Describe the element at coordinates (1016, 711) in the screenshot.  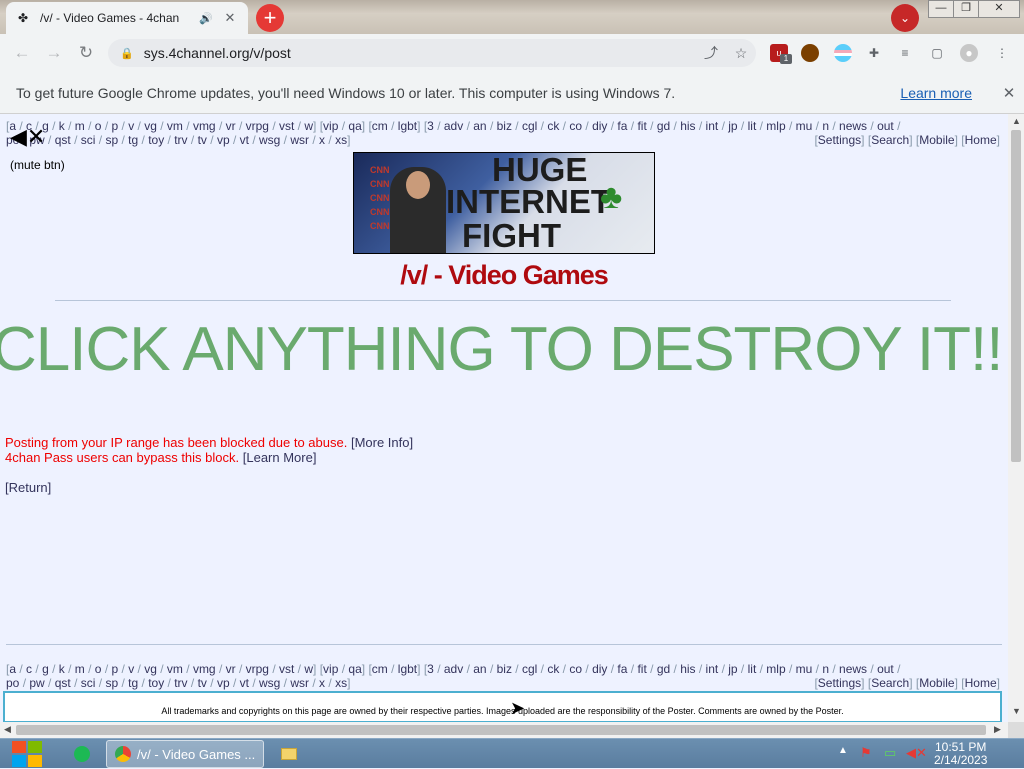
I see `scroll-down-icon: ▼` at that location.